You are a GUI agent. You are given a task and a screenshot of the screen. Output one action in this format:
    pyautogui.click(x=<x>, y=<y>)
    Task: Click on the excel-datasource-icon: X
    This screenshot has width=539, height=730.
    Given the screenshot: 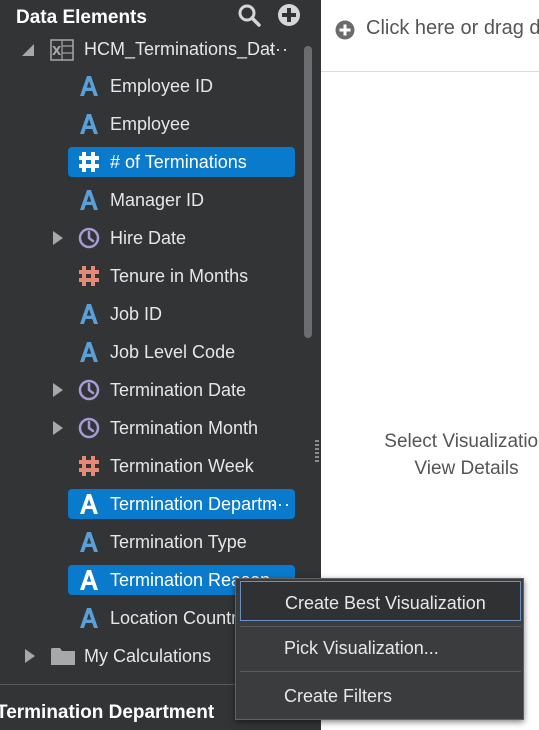 What is the action you would take?
    pyautogui.click(x=62, y=50)
    